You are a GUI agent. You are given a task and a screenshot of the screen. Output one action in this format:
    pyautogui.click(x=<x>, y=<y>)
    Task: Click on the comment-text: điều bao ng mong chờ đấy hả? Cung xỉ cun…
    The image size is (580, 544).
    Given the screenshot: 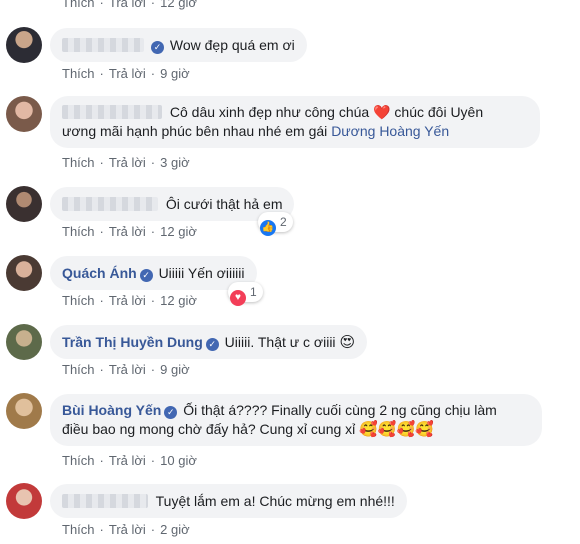 What is the action you would take?
    pyautogui.click(x=209, y=429)
    